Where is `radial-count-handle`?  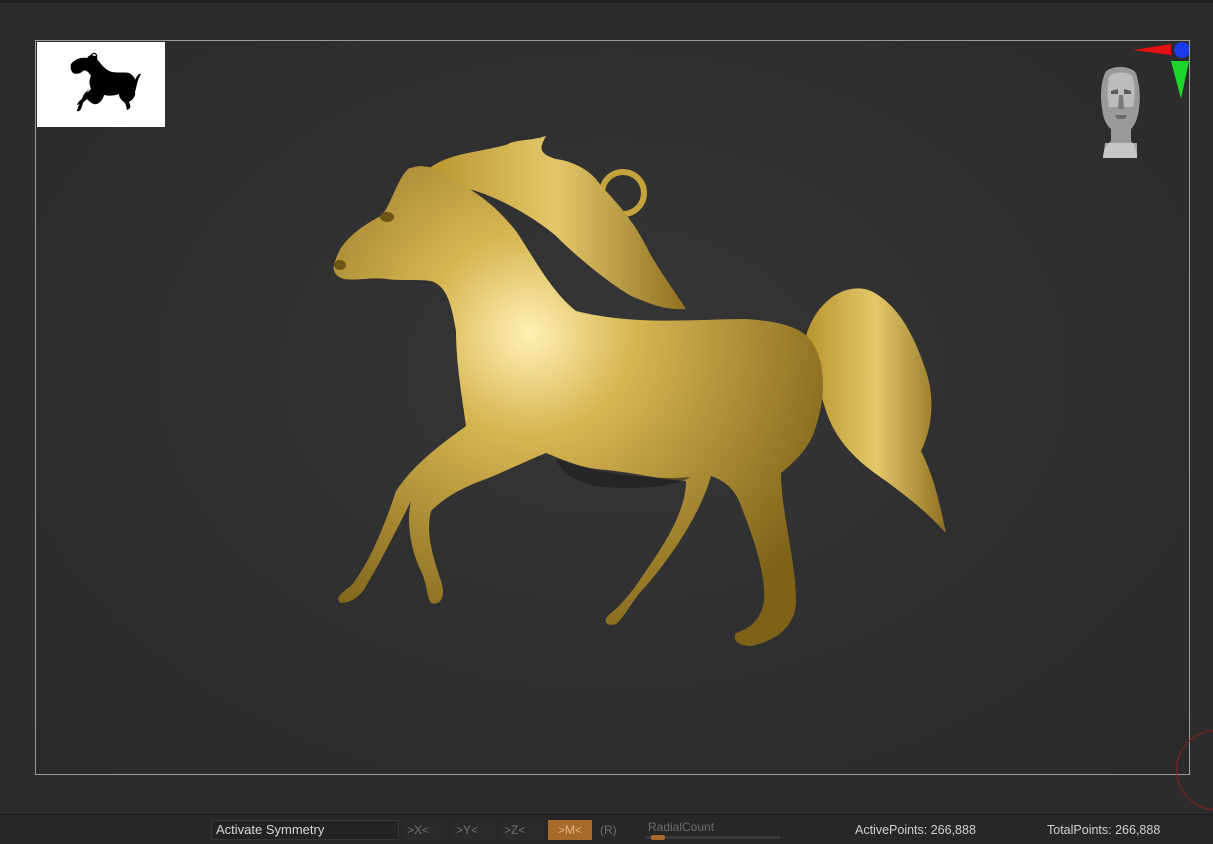 radial-count-handle is located at coordinates (658, 837).